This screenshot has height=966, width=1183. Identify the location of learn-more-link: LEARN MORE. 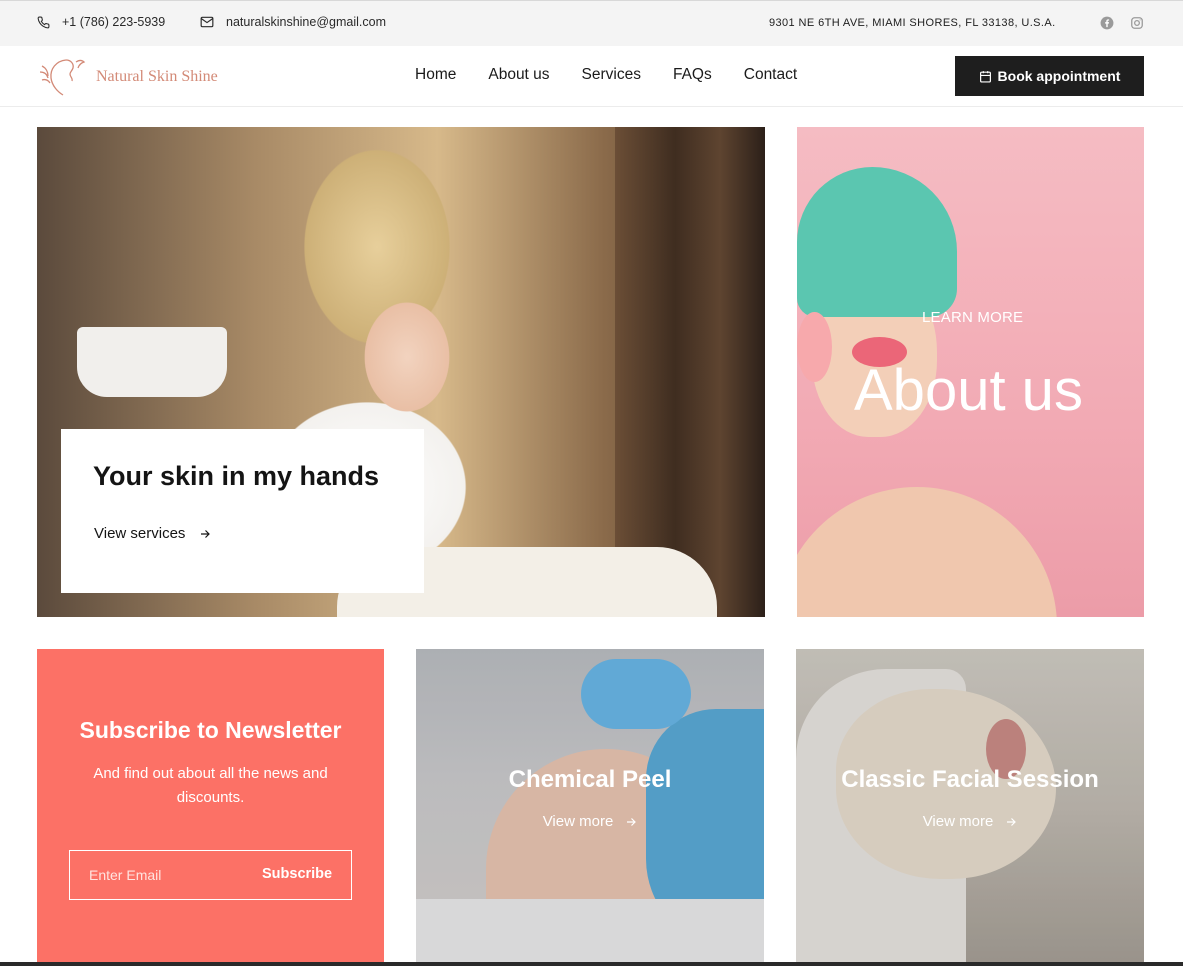
(972, 317).